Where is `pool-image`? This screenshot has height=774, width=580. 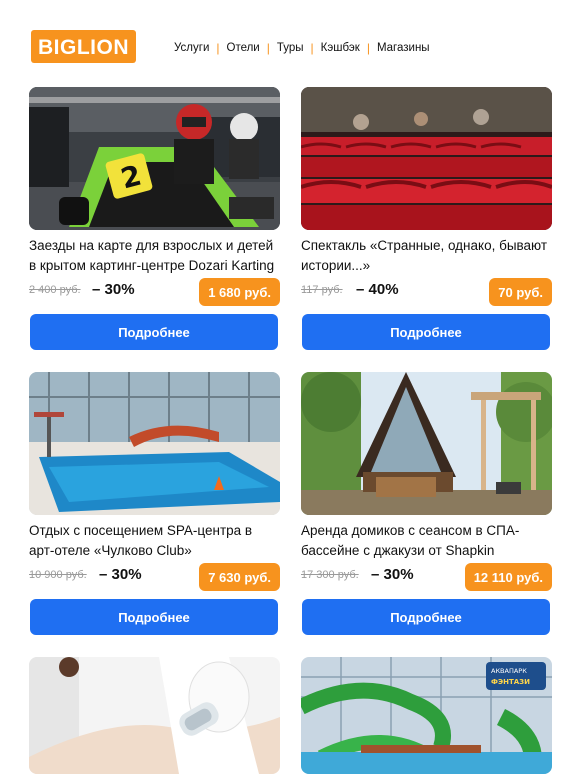 pool-image is located at coordinates (154, 443).